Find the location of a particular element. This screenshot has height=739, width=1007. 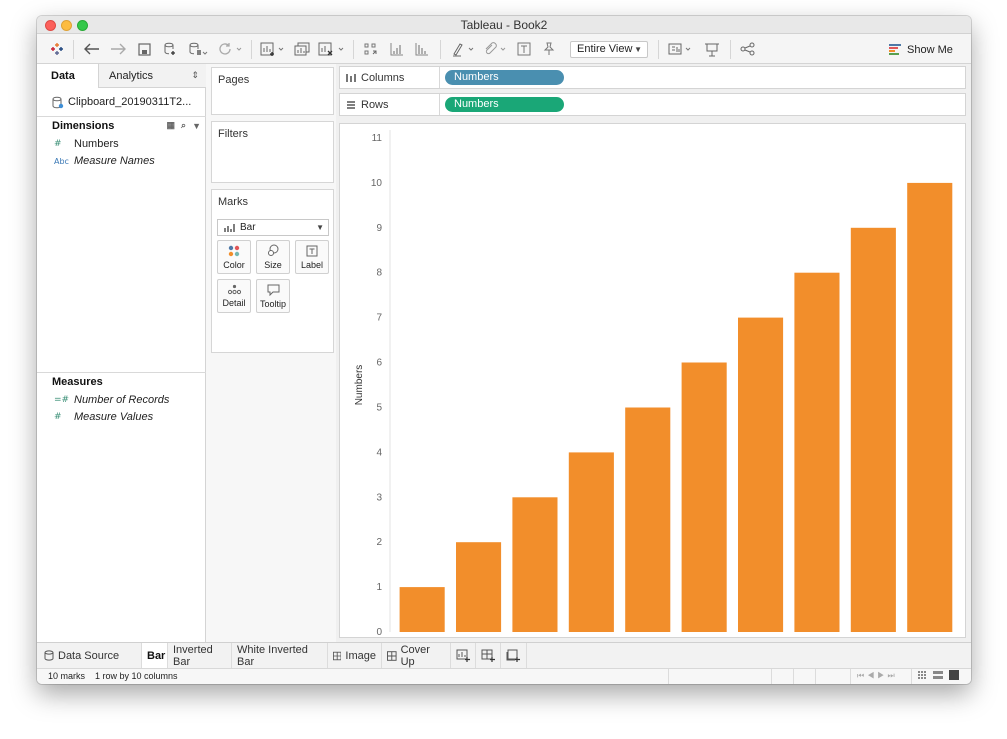

measure-field-measure-values: # Measure Values is located at coordinates (103, 417).